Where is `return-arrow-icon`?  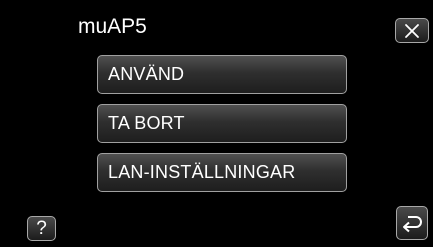
return-arrow-icon is located at coordinates (412, 224).